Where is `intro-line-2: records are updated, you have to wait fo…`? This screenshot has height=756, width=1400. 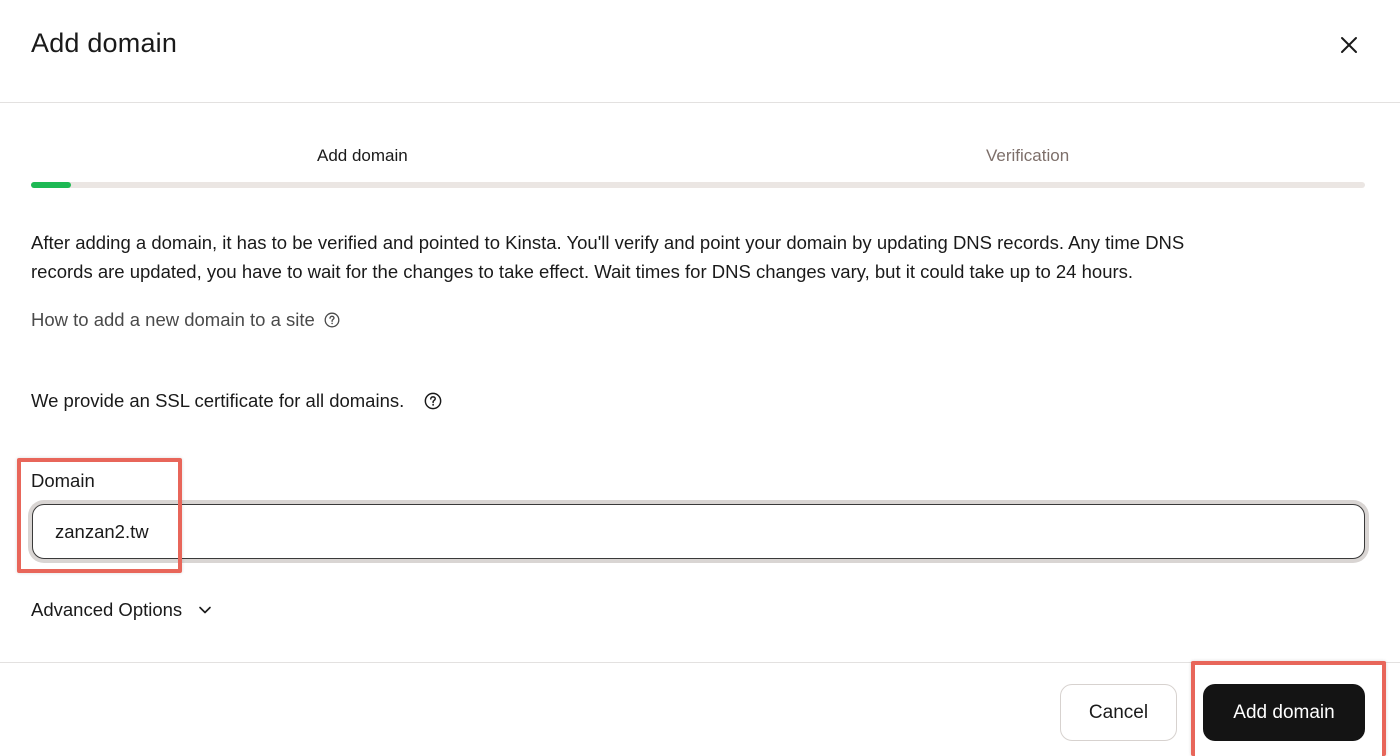
intro-line-2: records are updated, you have to wait fo… is located at coordinates (582, 271).